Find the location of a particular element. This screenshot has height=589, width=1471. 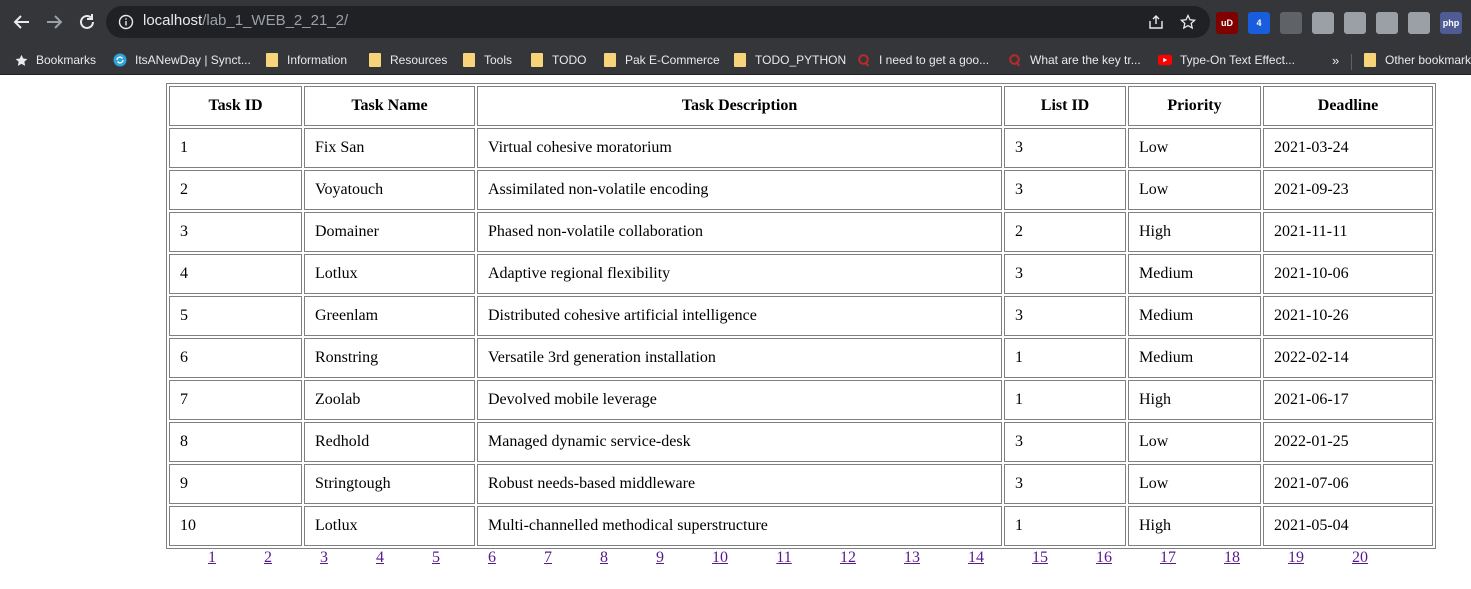

reload-button is located at coordinates (87, 22).